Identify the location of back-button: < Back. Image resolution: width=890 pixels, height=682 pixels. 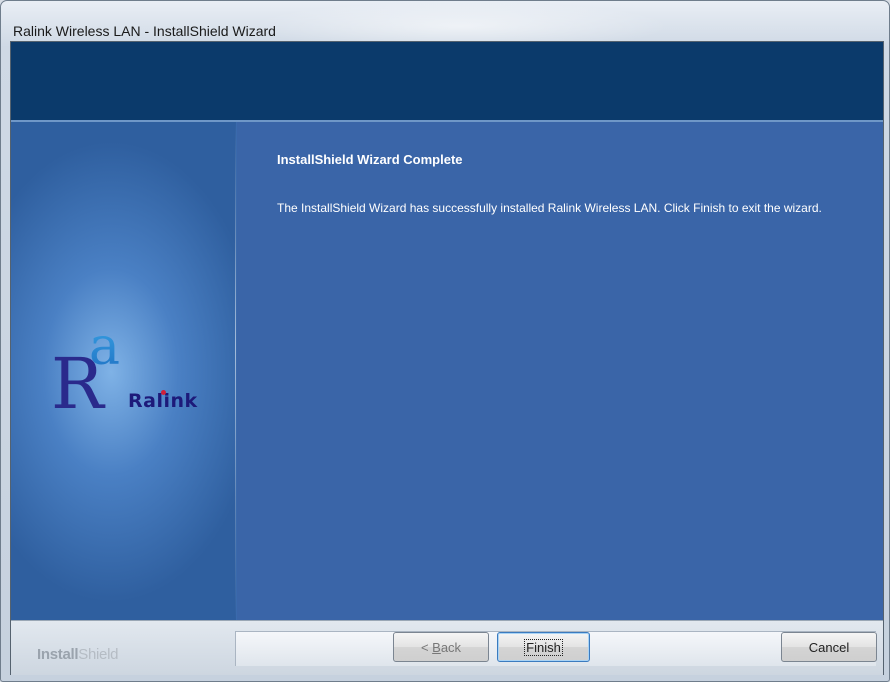
(441, 647).